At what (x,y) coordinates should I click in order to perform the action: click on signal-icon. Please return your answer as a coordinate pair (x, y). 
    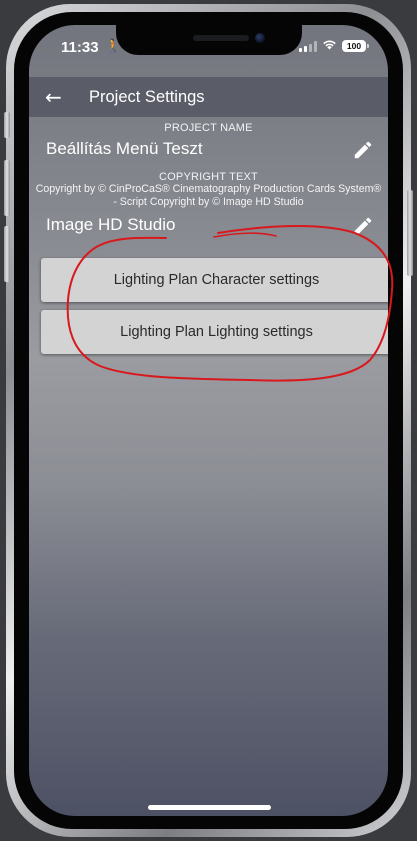
    Looking at the image, I should click on (308, 46).